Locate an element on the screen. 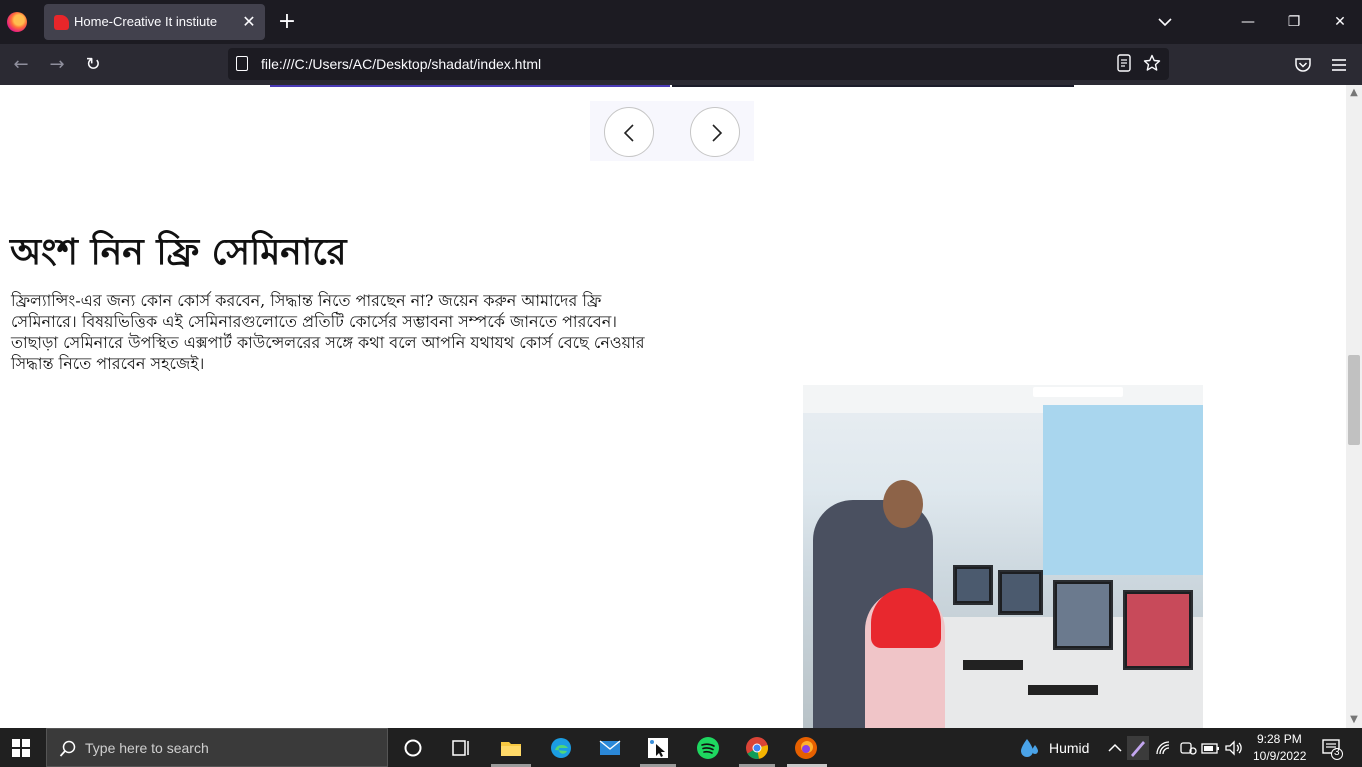 The height and width of the screenshot is (767, 1362). cortana-icon is located at coordinates (413, 748).